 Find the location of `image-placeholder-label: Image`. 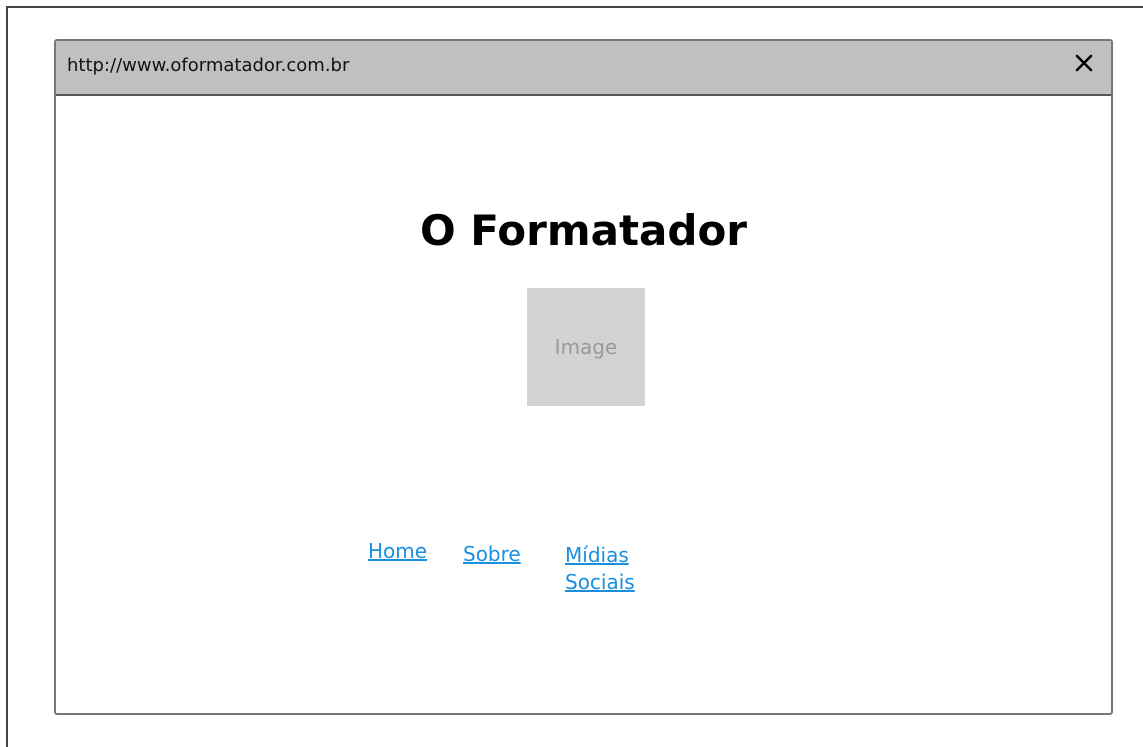

image-placeholder-label: Image is located at coordinates (586, 347).